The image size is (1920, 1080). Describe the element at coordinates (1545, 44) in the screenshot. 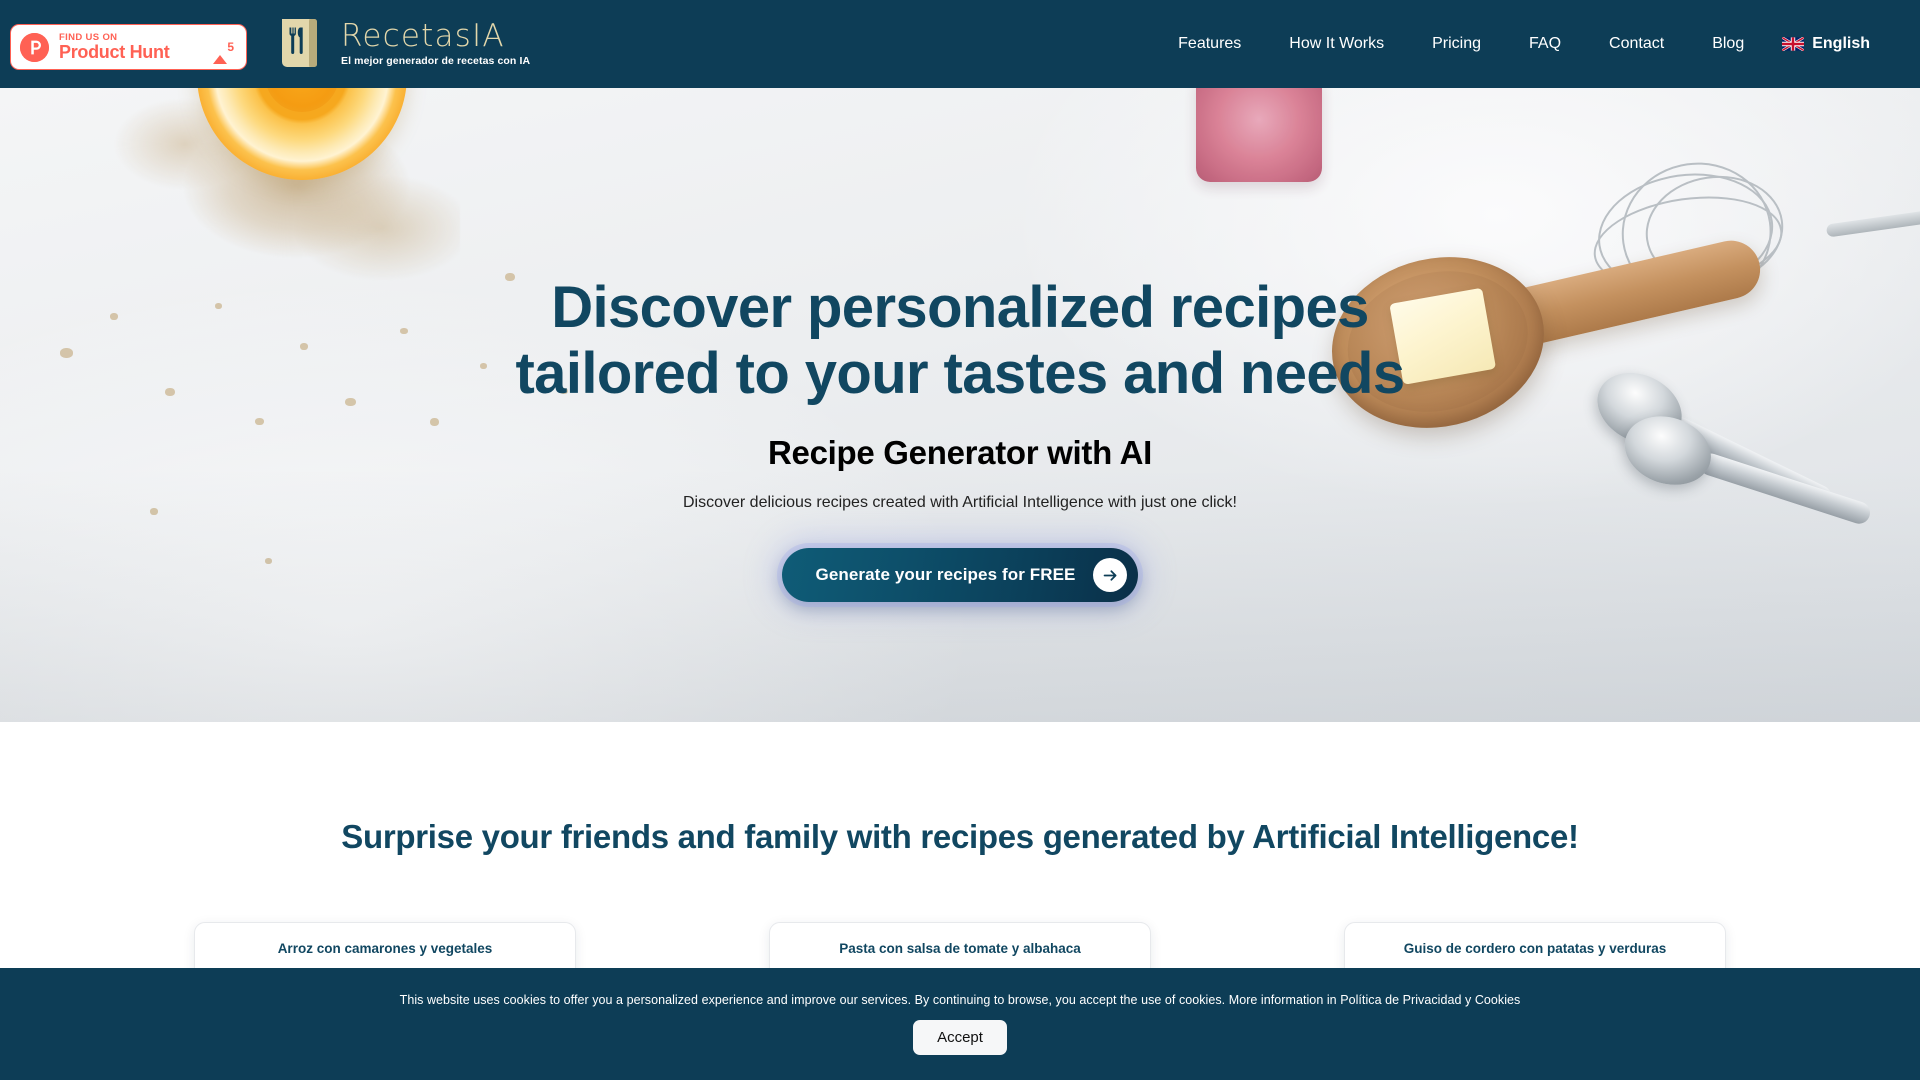

I see `nav-item-faq: FAQ` at that location.